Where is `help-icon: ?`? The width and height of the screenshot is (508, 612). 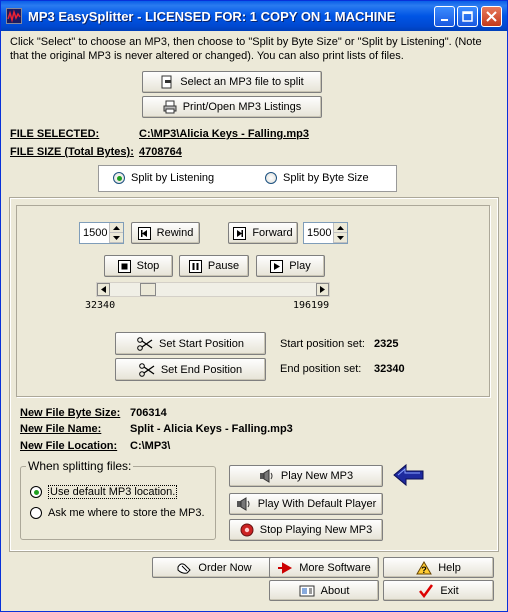
help-icon: ? is located at coordinates (424, 567).